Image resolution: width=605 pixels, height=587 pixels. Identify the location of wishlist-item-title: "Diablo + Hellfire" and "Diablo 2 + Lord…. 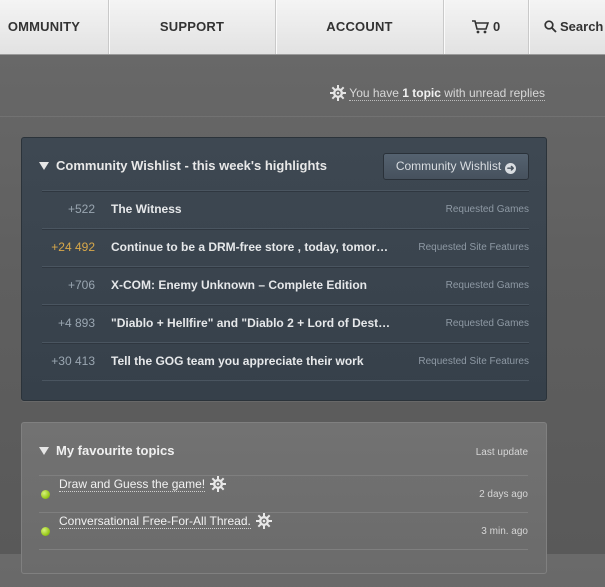
(250, 323).